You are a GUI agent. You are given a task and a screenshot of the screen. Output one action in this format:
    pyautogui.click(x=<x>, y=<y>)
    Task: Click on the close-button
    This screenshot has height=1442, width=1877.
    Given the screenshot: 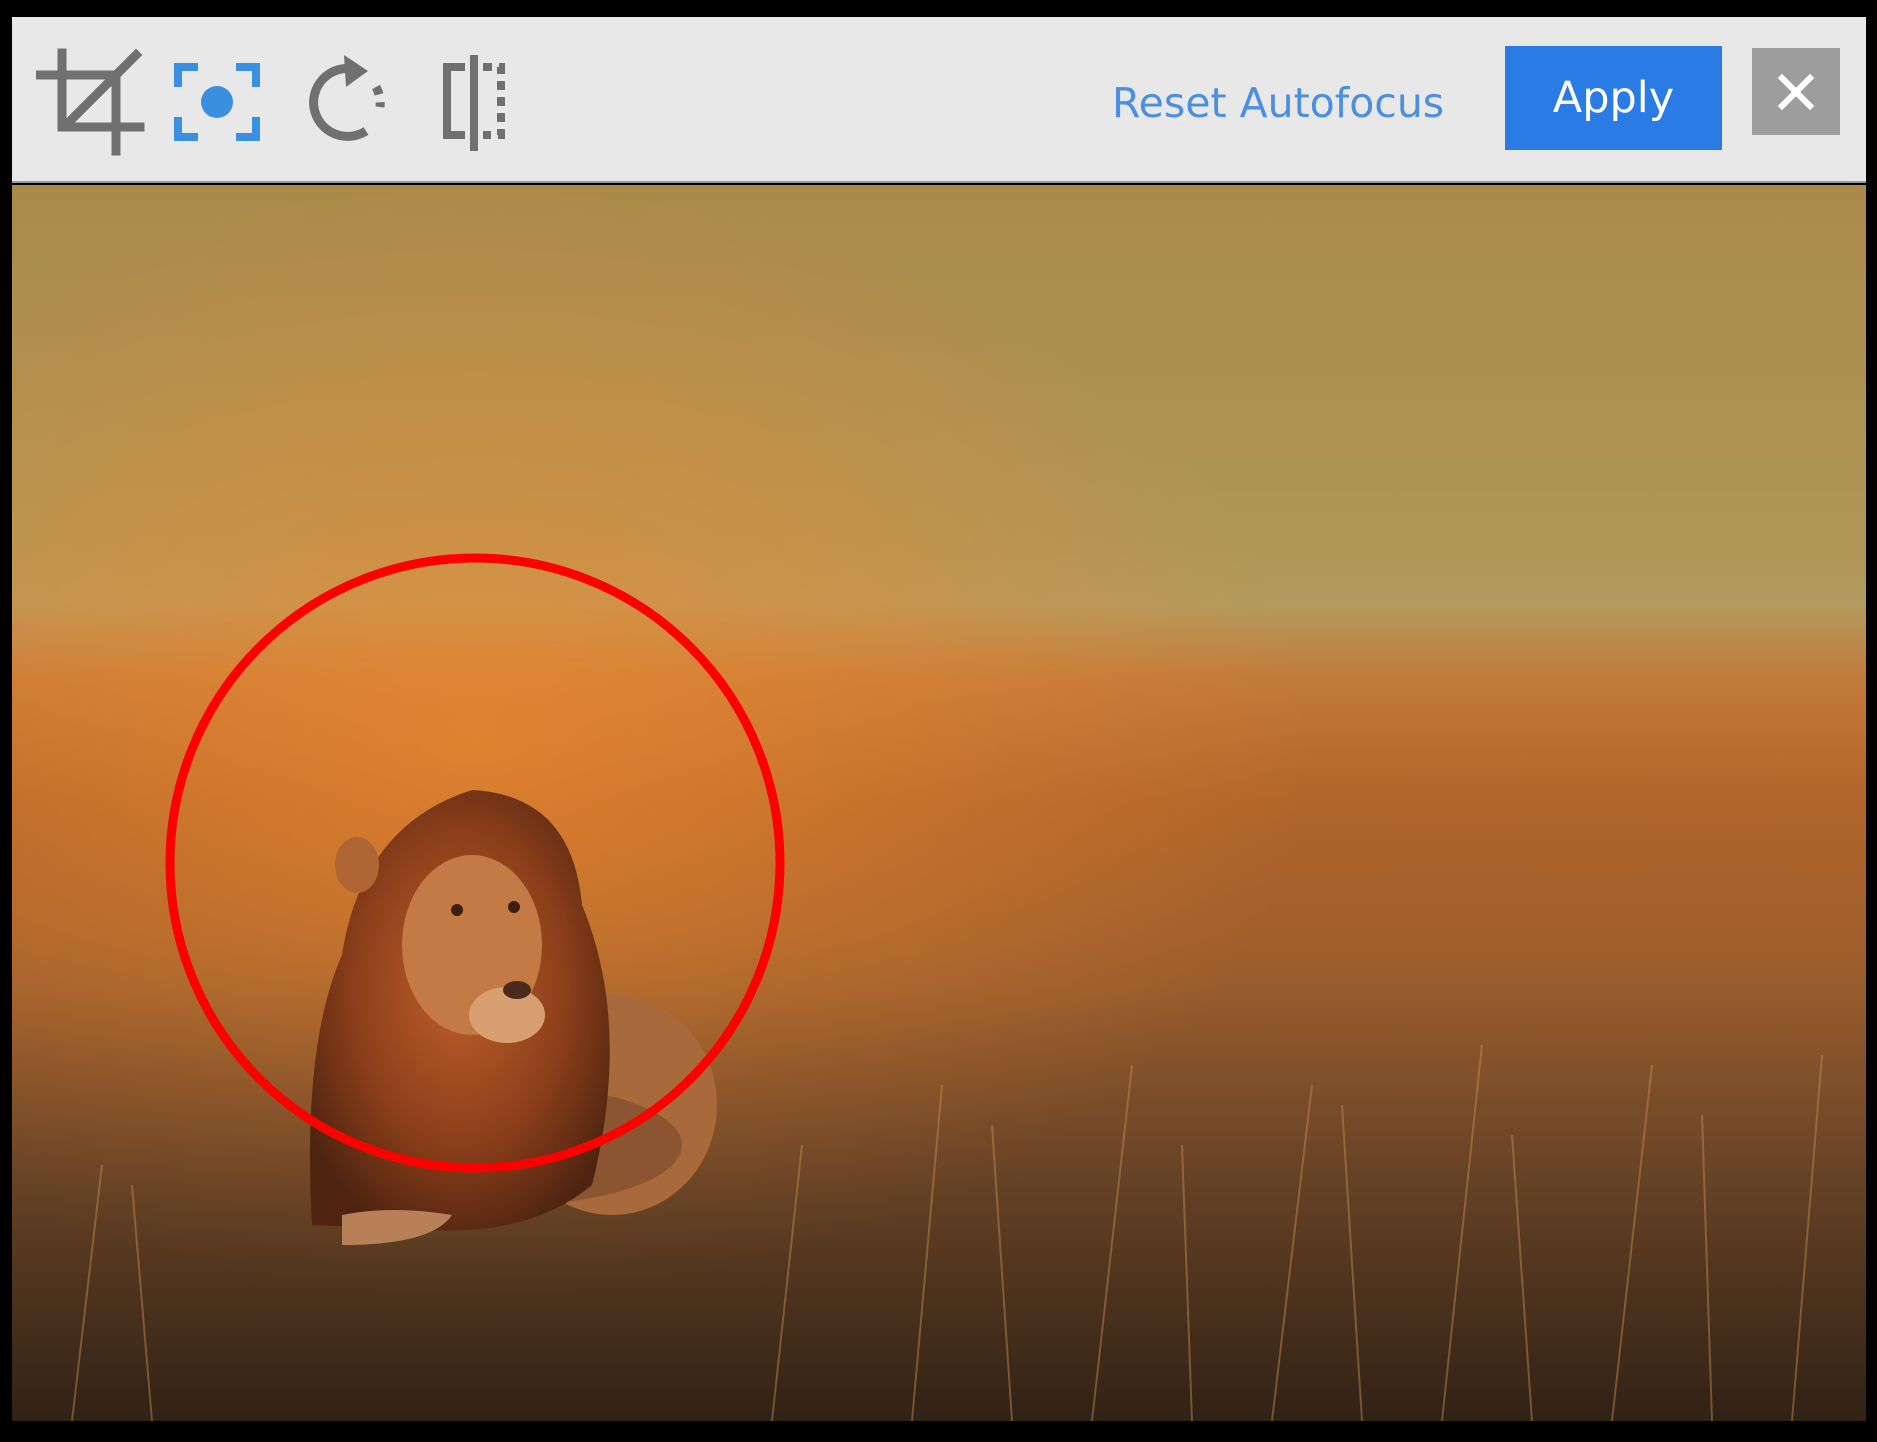 What is the action you would take?
    pyautogui.click(x=1796, y=91)
    